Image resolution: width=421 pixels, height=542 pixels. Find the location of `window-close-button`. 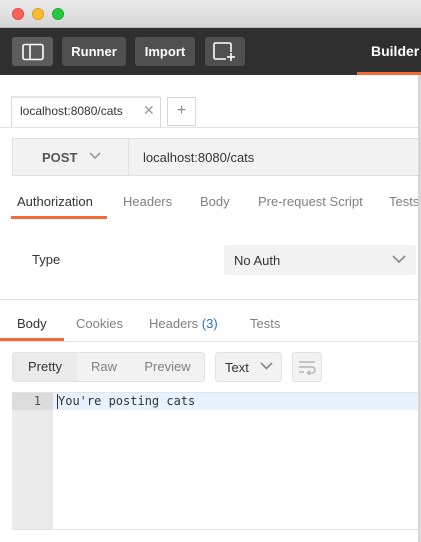

window-close-button is located at coordinates (18, 14).